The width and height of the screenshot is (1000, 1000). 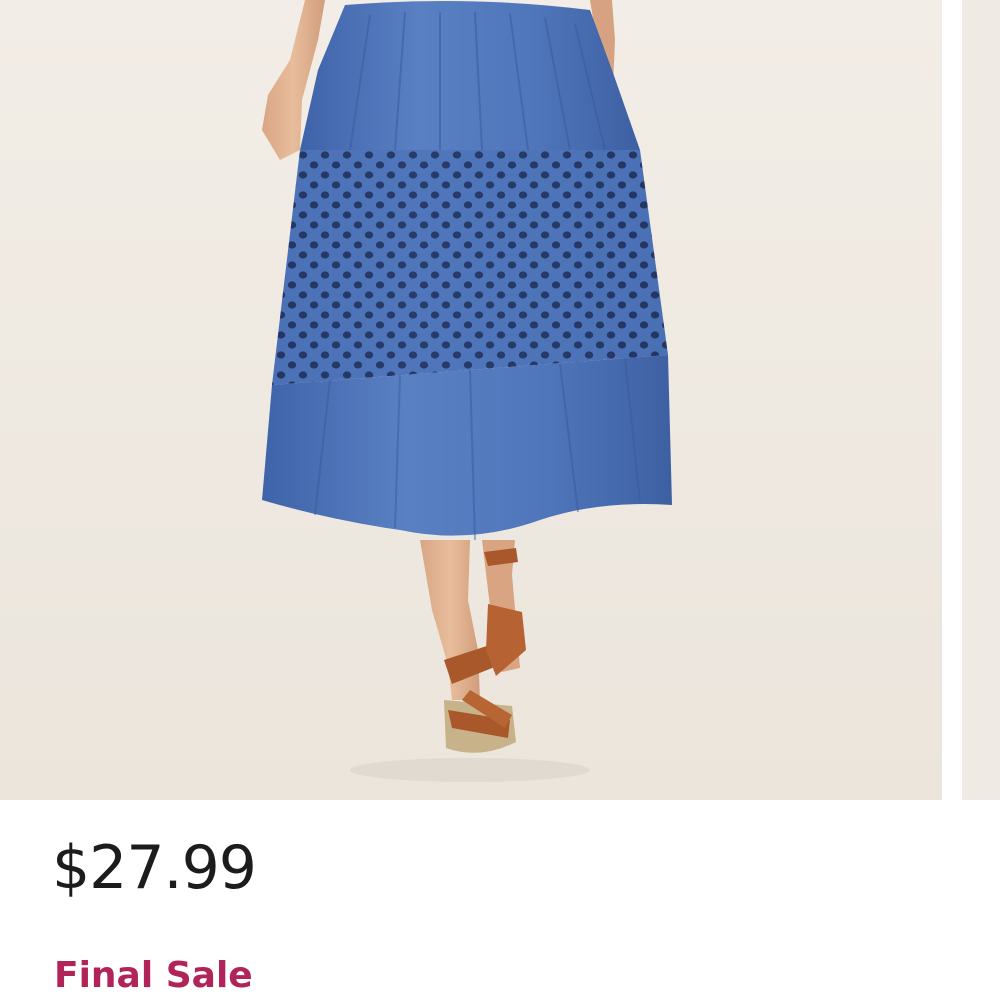 What do you see at coordinates (153, 975) in the screenshot?
I see `final-sale-label: Final Sale` at bounding box center [153, 975].